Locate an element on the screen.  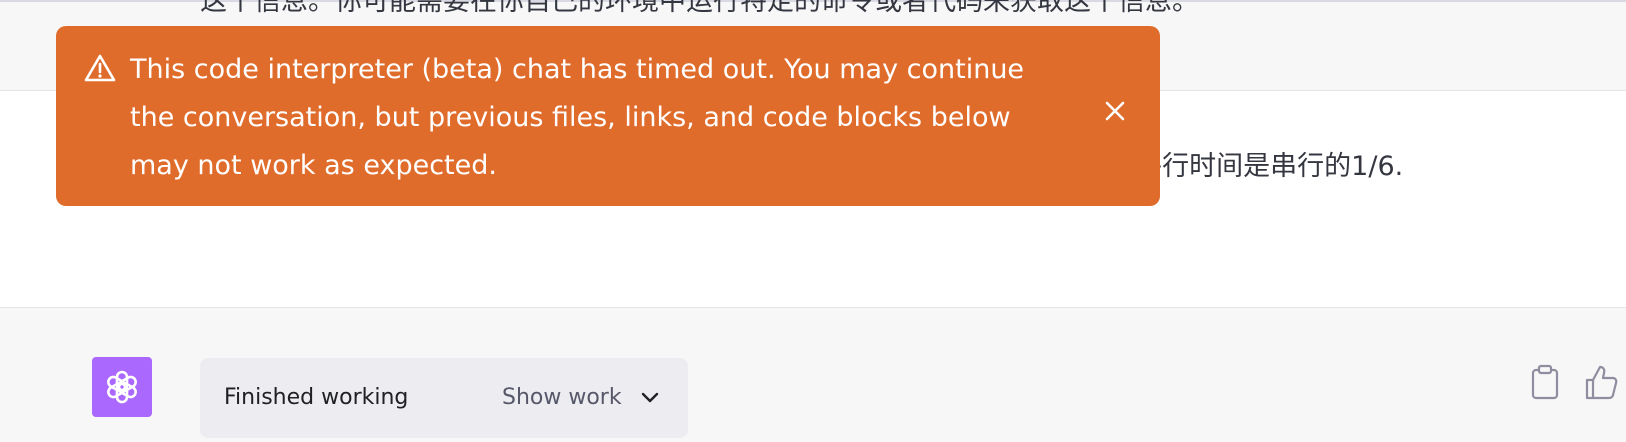
warning-triangle-icon is located at coordinates (100, 68).